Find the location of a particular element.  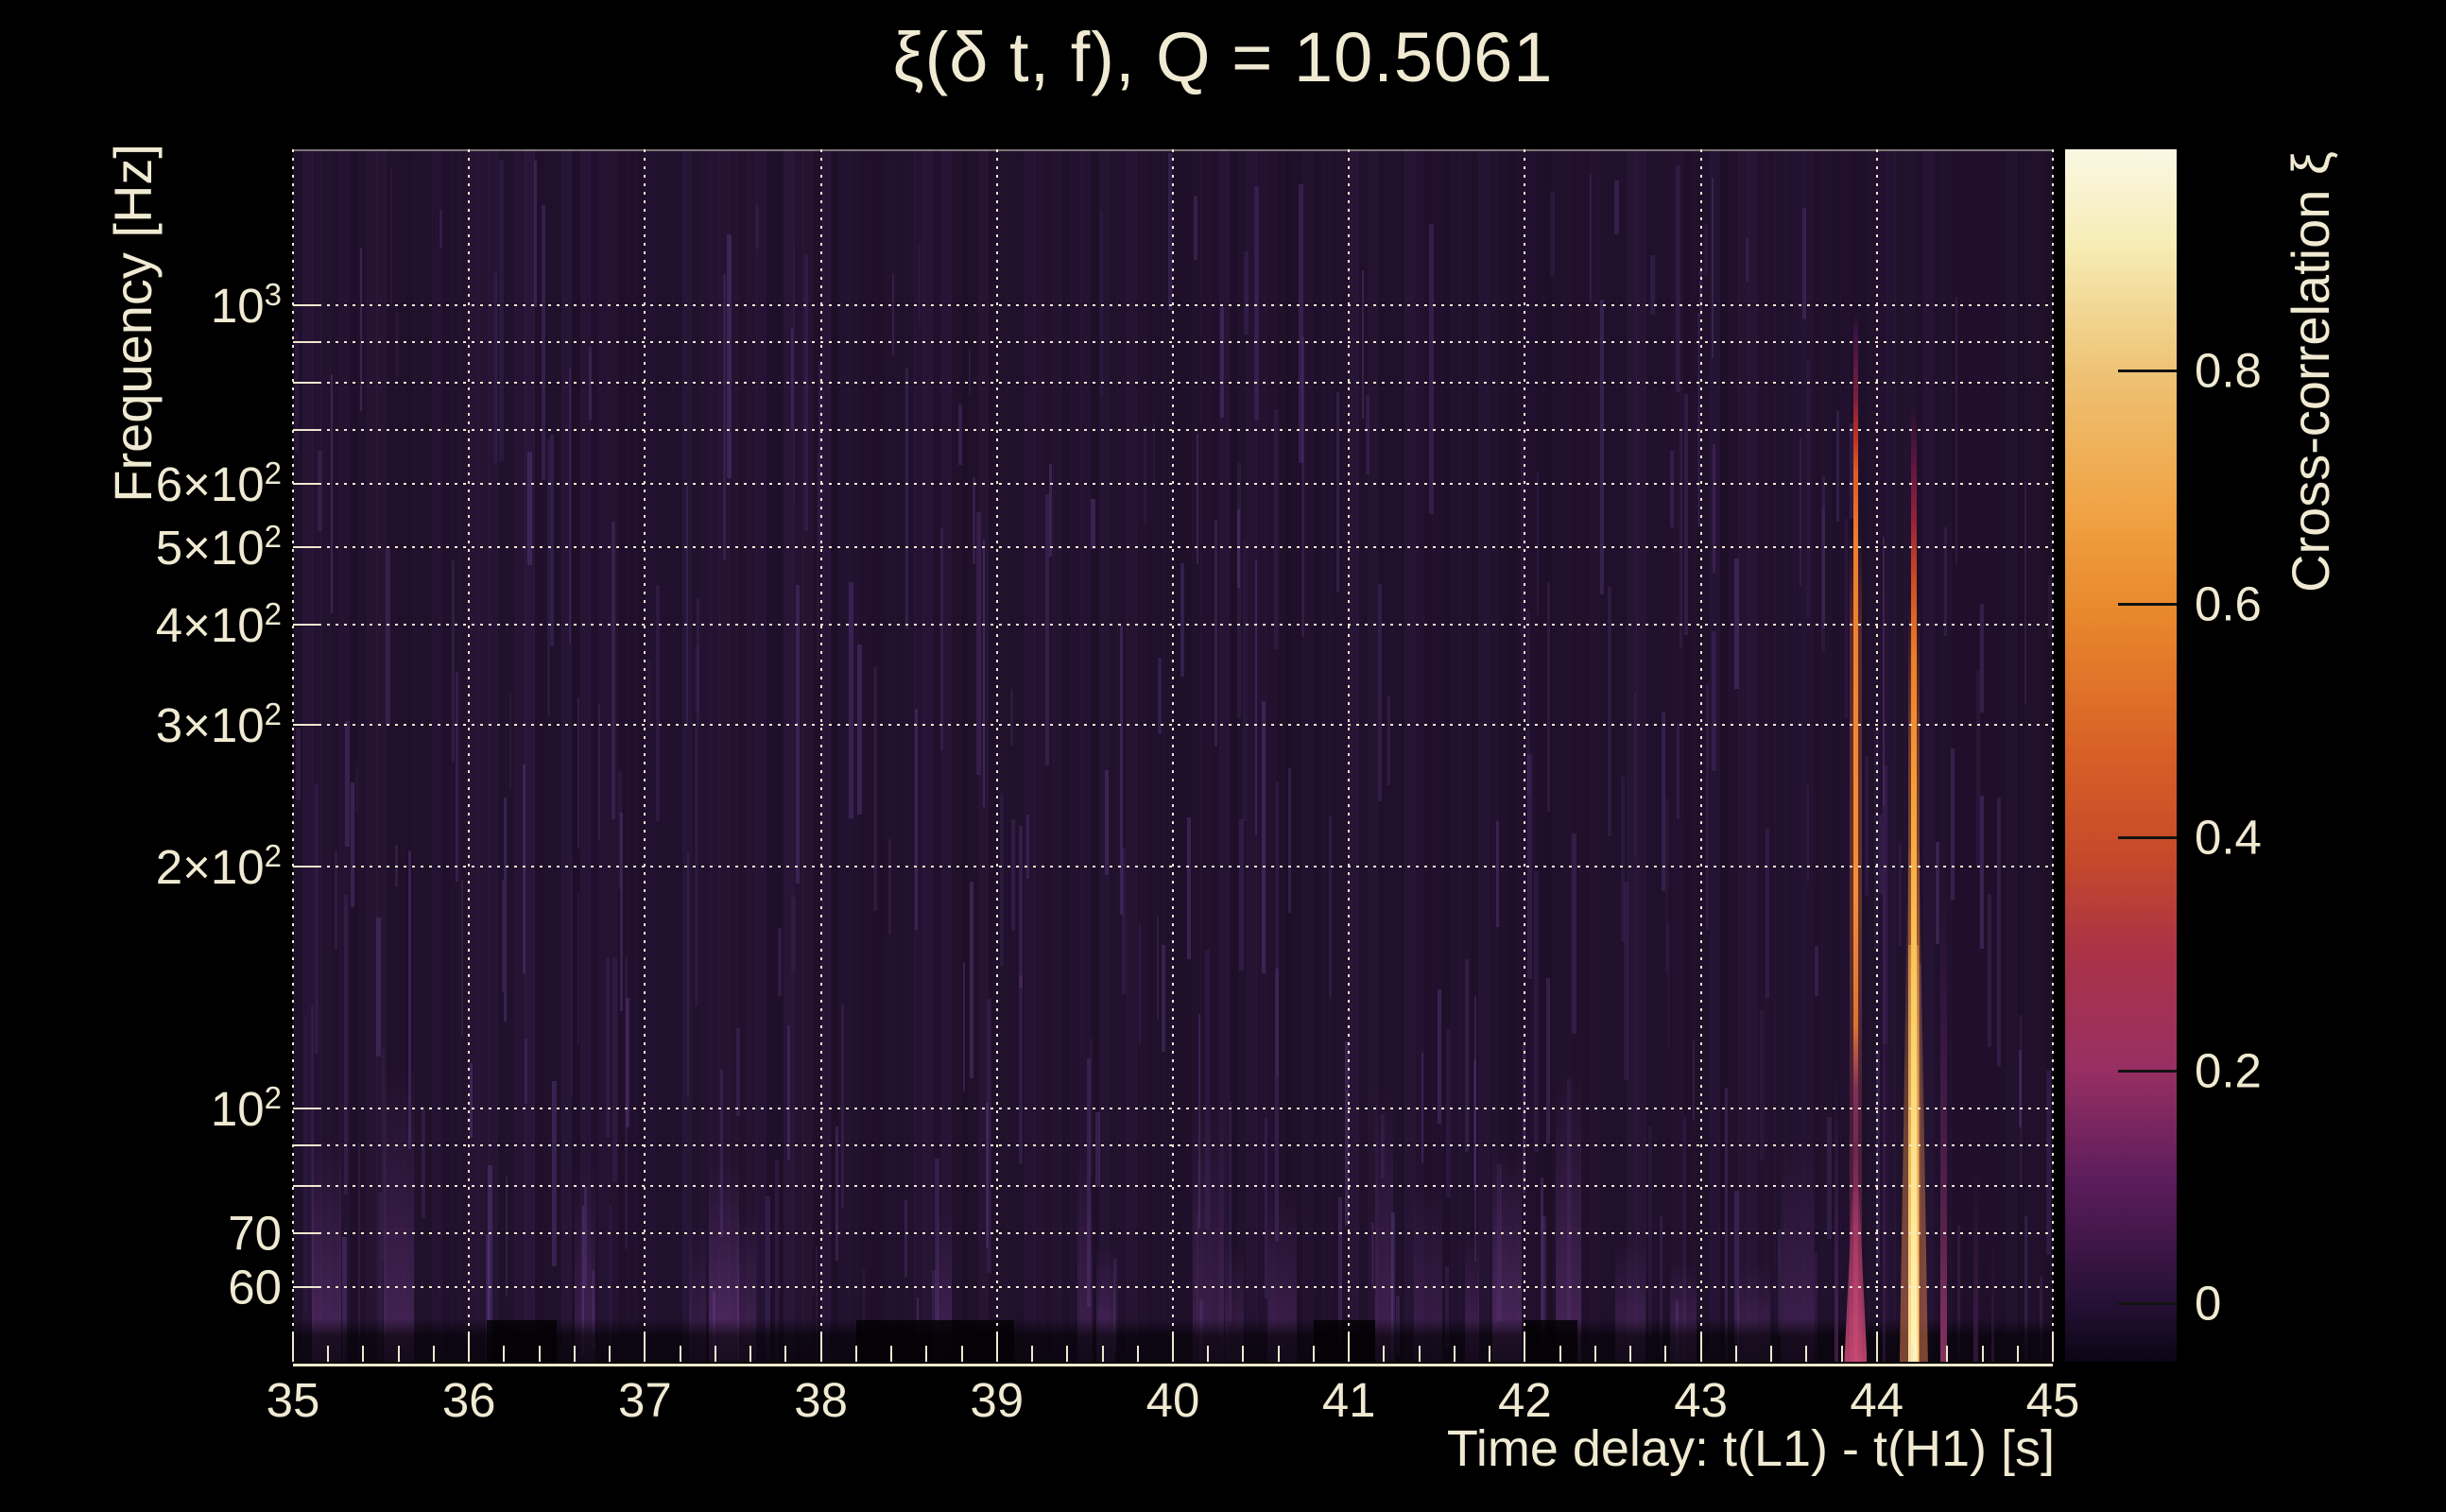

colorbar-tick-label: 0.8 is located at coordinates (2228, 370).